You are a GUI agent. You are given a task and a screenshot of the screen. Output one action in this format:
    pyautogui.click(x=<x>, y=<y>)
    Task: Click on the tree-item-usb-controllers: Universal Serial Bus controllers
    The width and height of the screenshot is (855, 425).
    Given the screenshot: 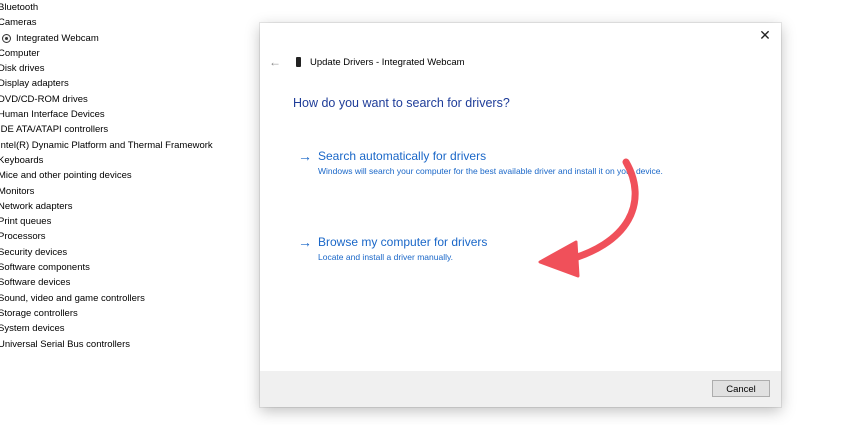 What is the action you would take?
    pyautogui.click(x=119, y=344)
    